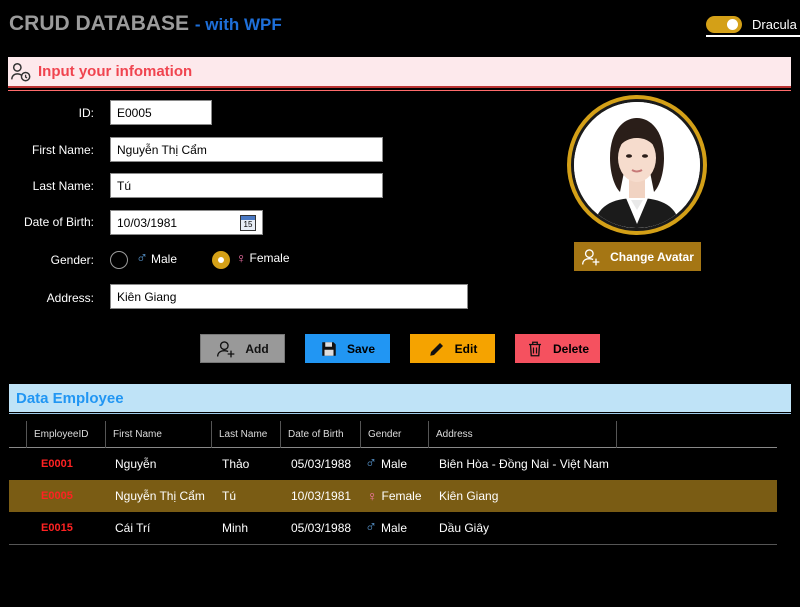 Image resolution: width=800 pixels, height=607 pixels. I want to click on pencil-icon, so click(436, 349).